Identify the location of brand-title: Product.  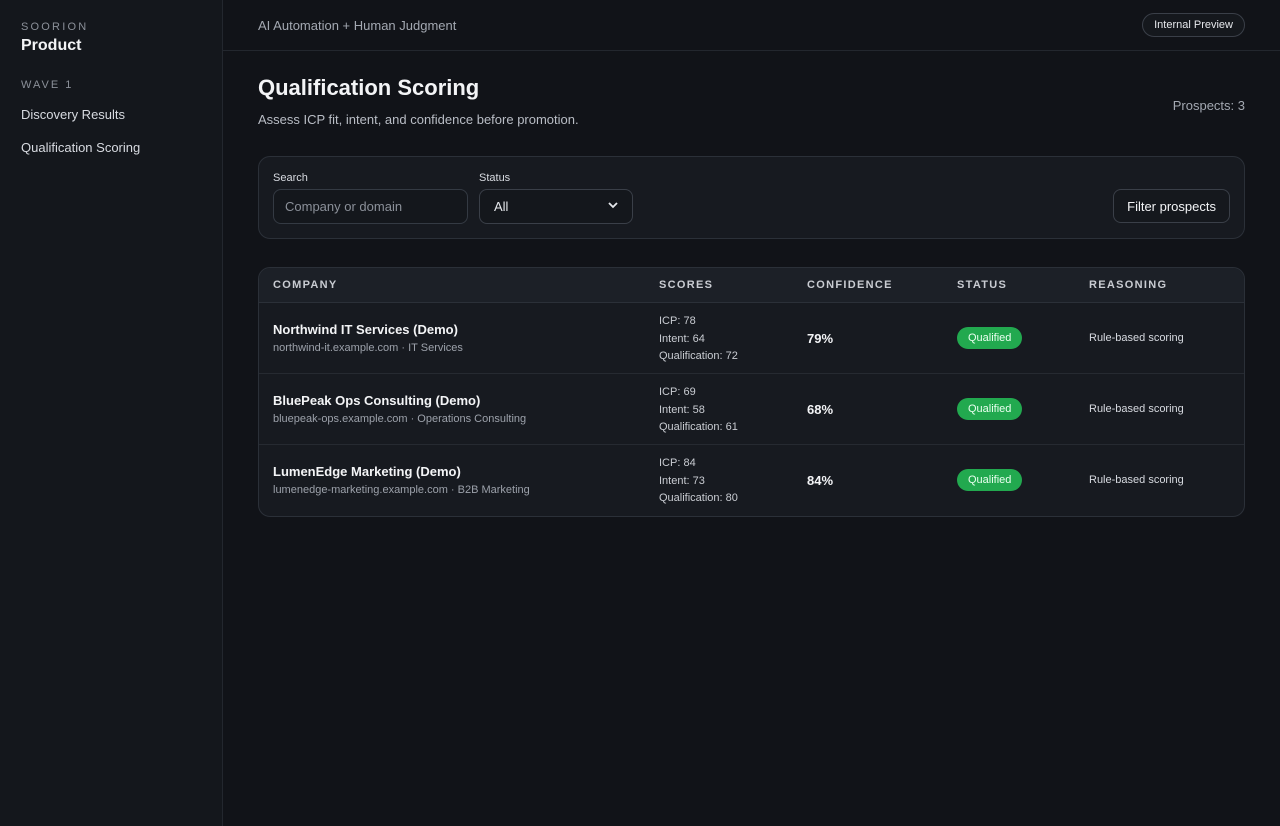
(51, 45).